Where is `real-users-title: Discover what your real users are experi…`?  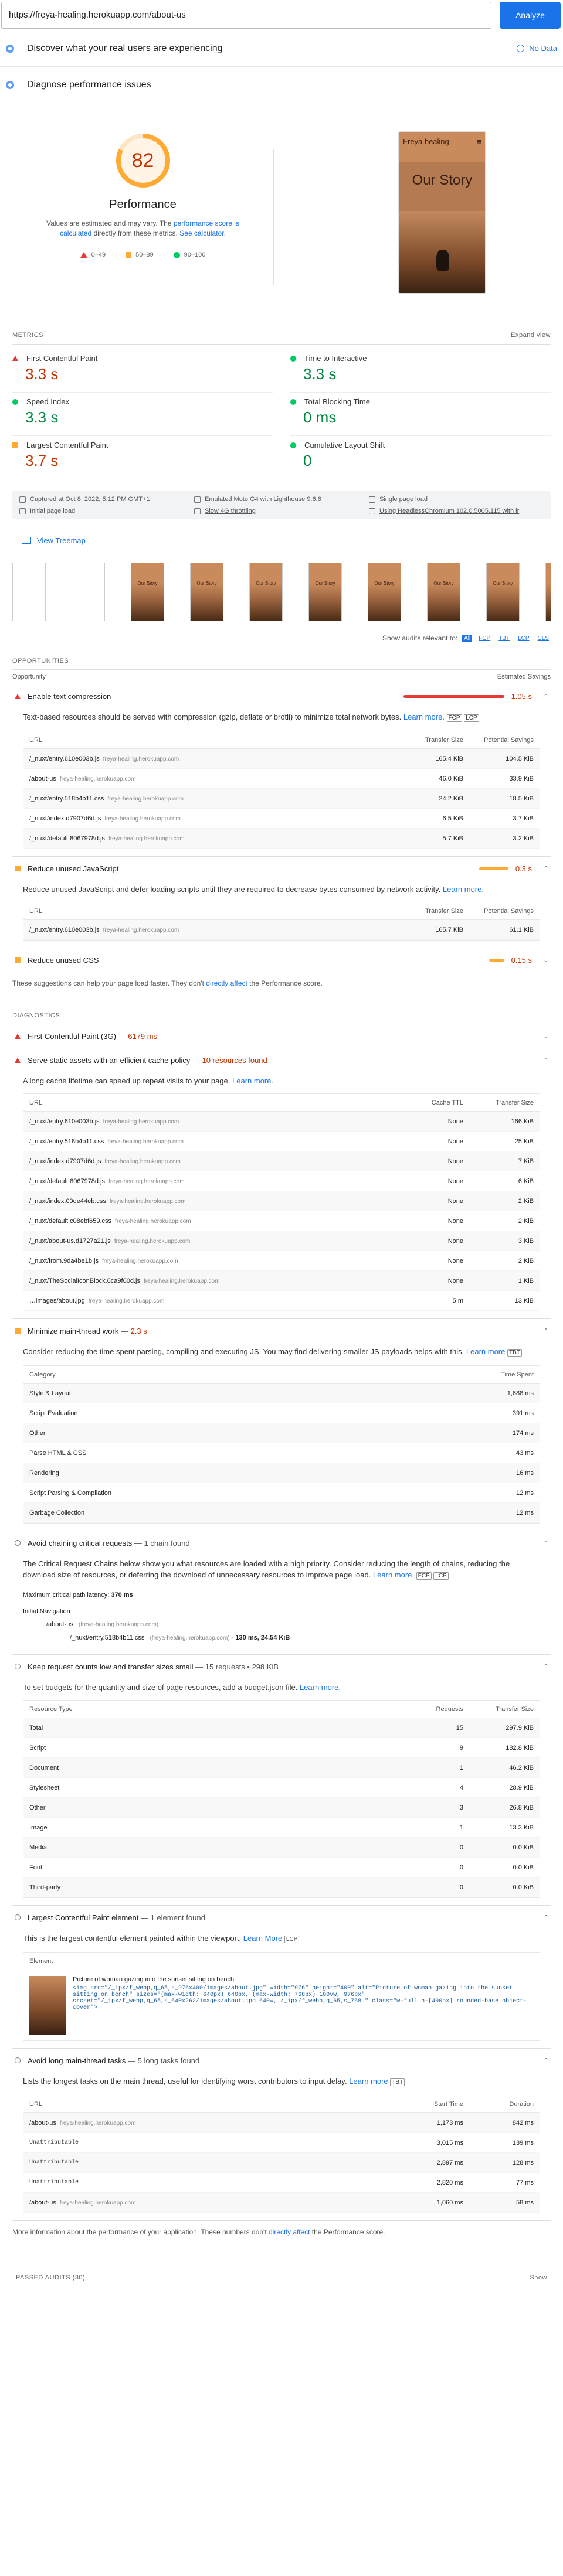
real-users-title: Discover what your real users are experi… is located at coordinates (125, 48).